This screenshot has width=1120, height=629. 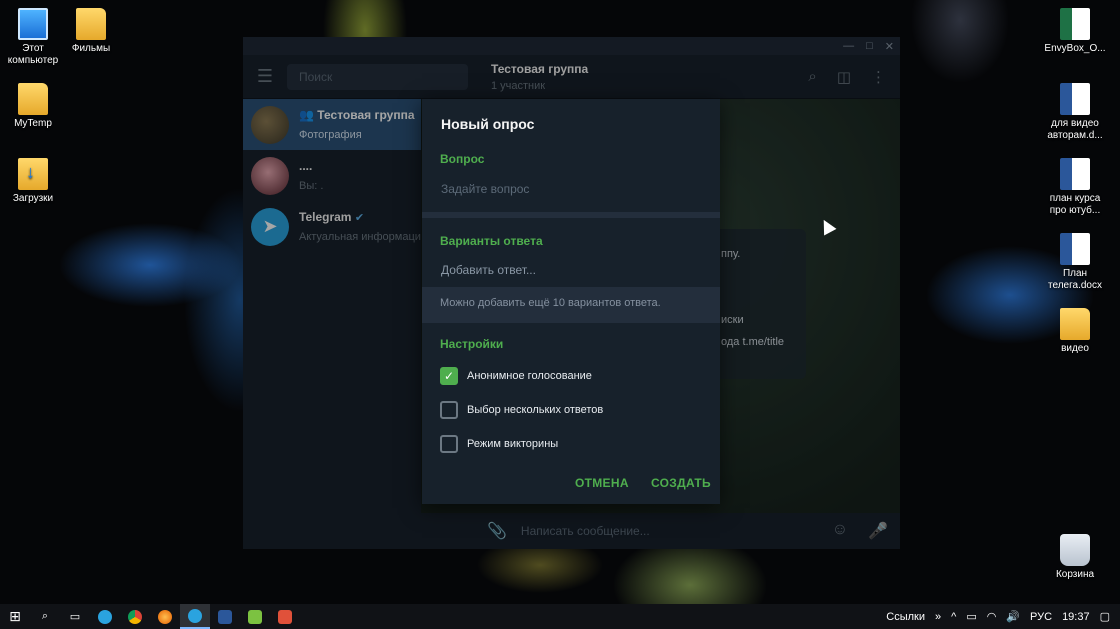 I want to click on option-quiz-mode: Режим викторины, so click(x=499, y=444).